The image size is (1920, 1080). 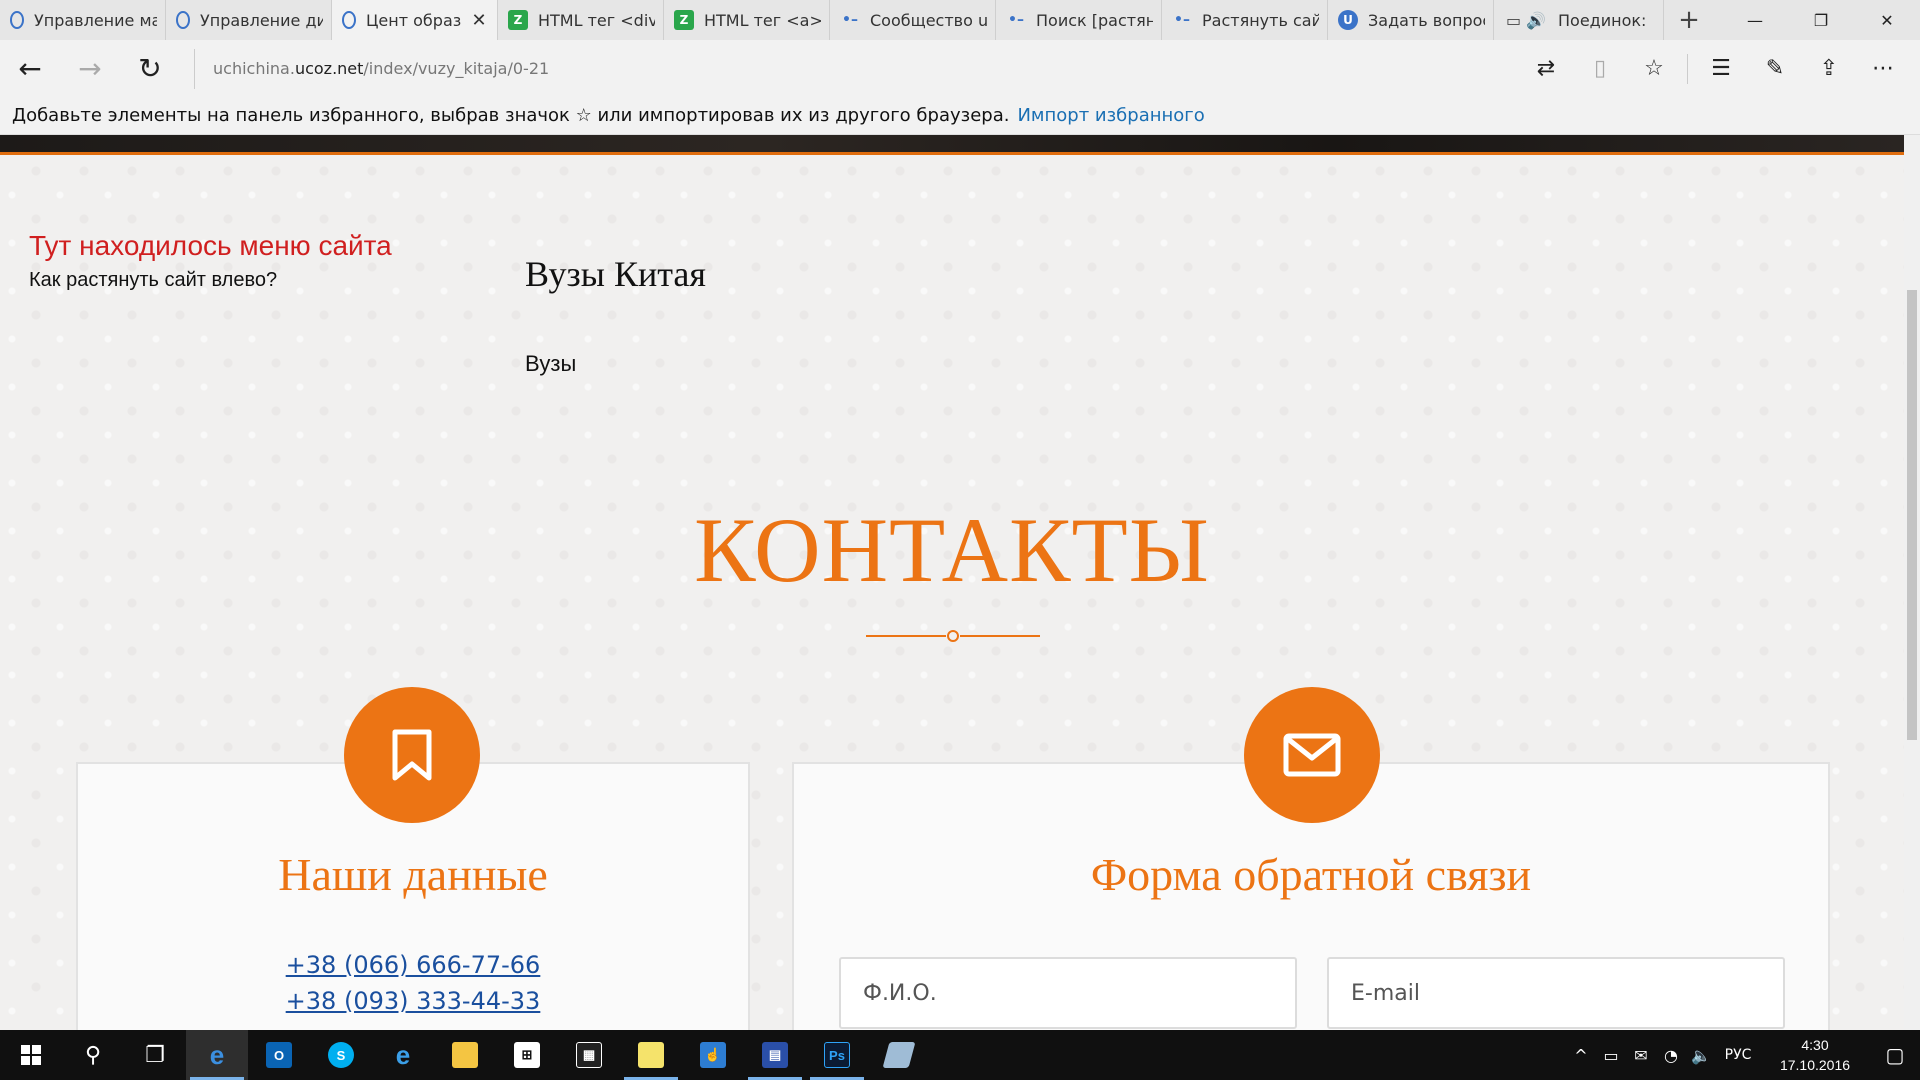 I want to click on menu-placeholder-note: Тут находилось меню сайта, so click(x=210, y=245).